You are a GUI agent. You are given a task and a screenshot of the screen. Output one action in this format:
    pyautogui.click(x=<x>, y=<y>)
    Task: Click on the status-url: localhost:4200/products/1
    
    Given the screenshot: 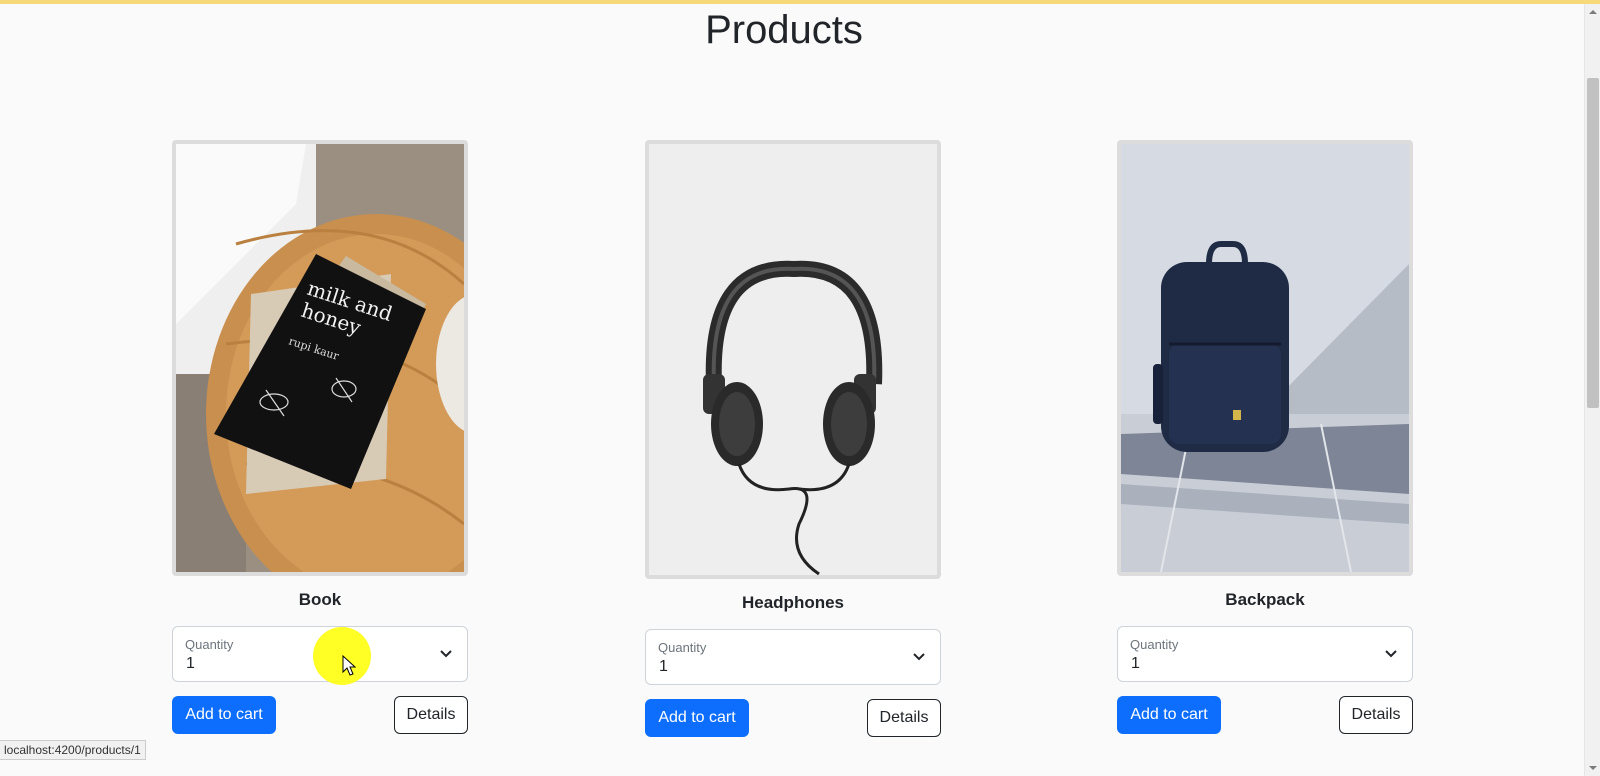 What is the action you would take?
    pyautogui.click(x=73, y=750)
    